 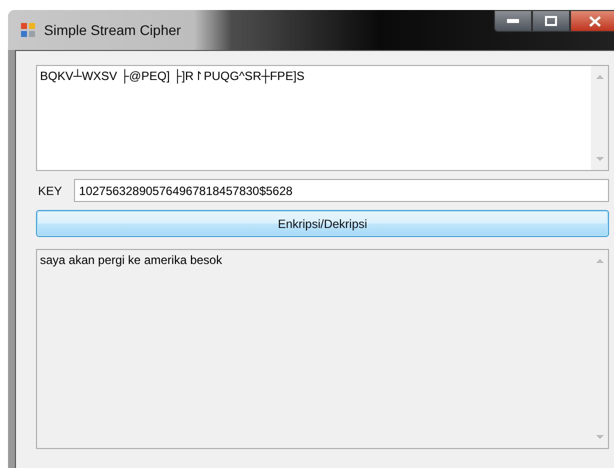 What do you see at coordinates (600, 159) in the screenshot?
I see `scroll-down-icon` at bounding box center [600, 159].